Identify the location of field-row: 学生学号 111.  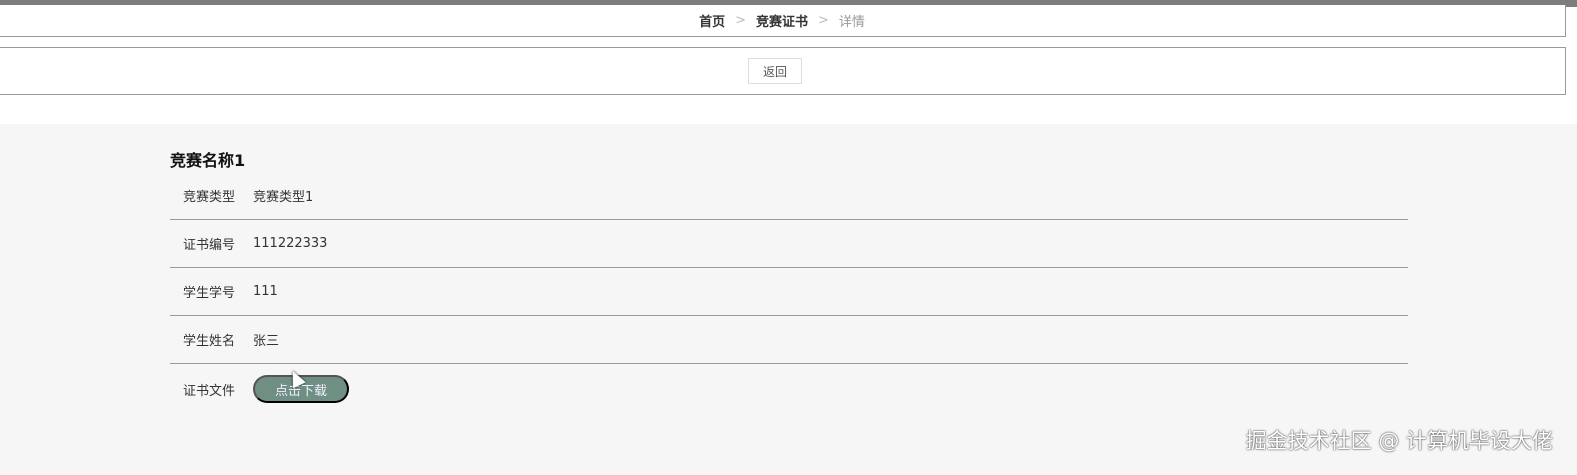
(789, 292).